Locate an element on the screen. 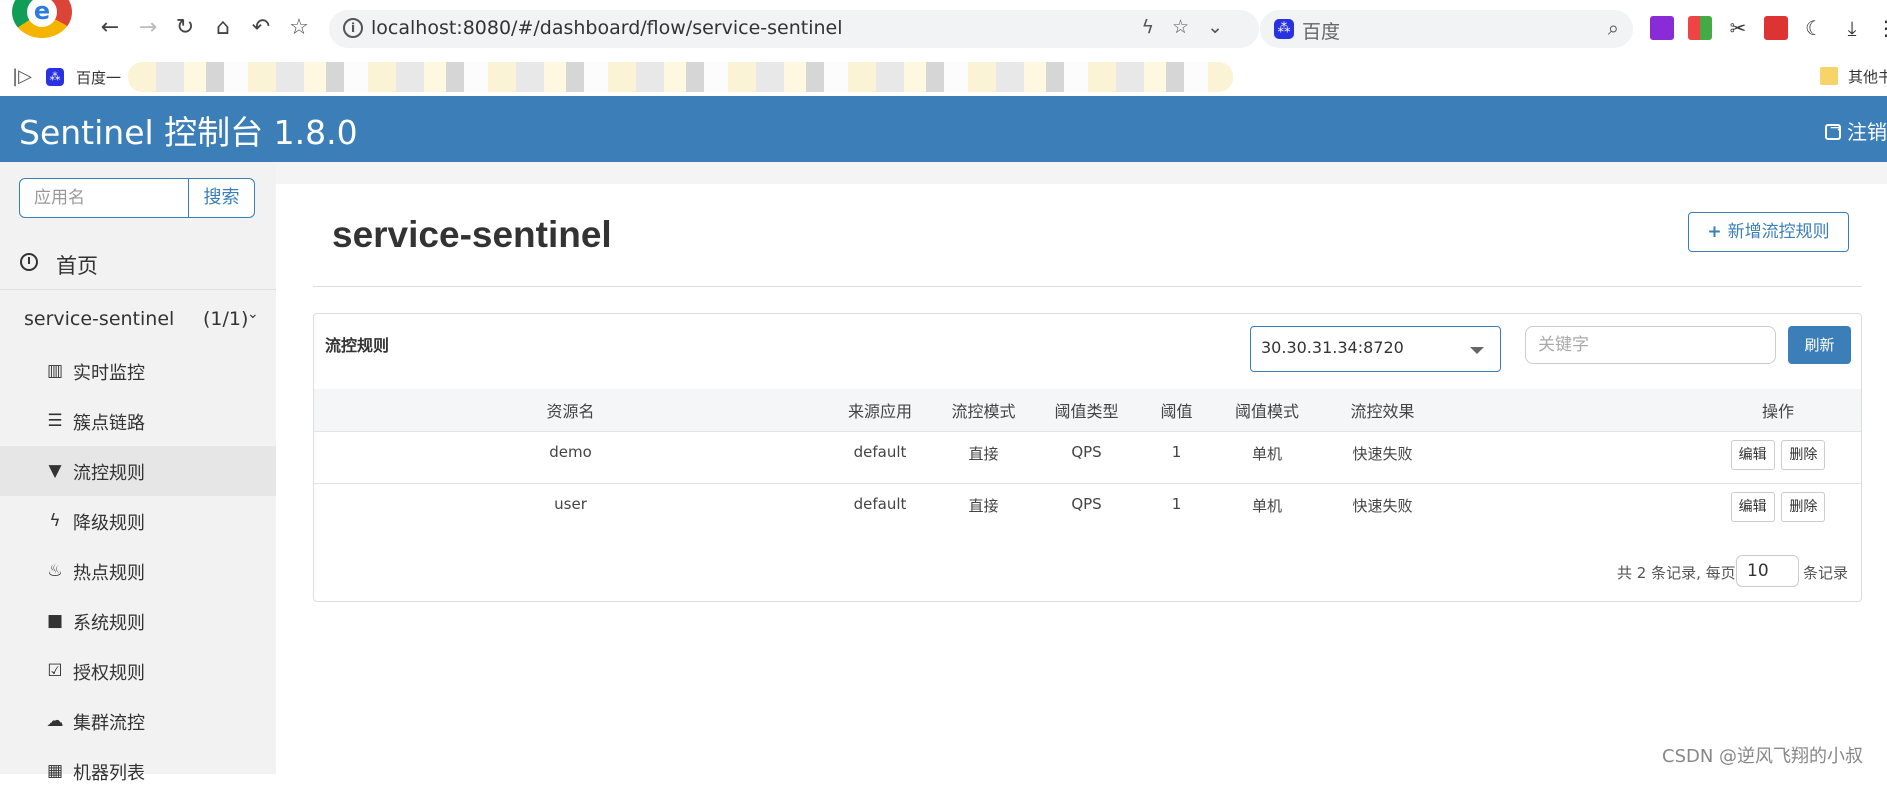 This screenshot has width=1887, height=796. sidebar-item-cluster-point: ☰ 簇点链路 is located at coordinates (138, 421).